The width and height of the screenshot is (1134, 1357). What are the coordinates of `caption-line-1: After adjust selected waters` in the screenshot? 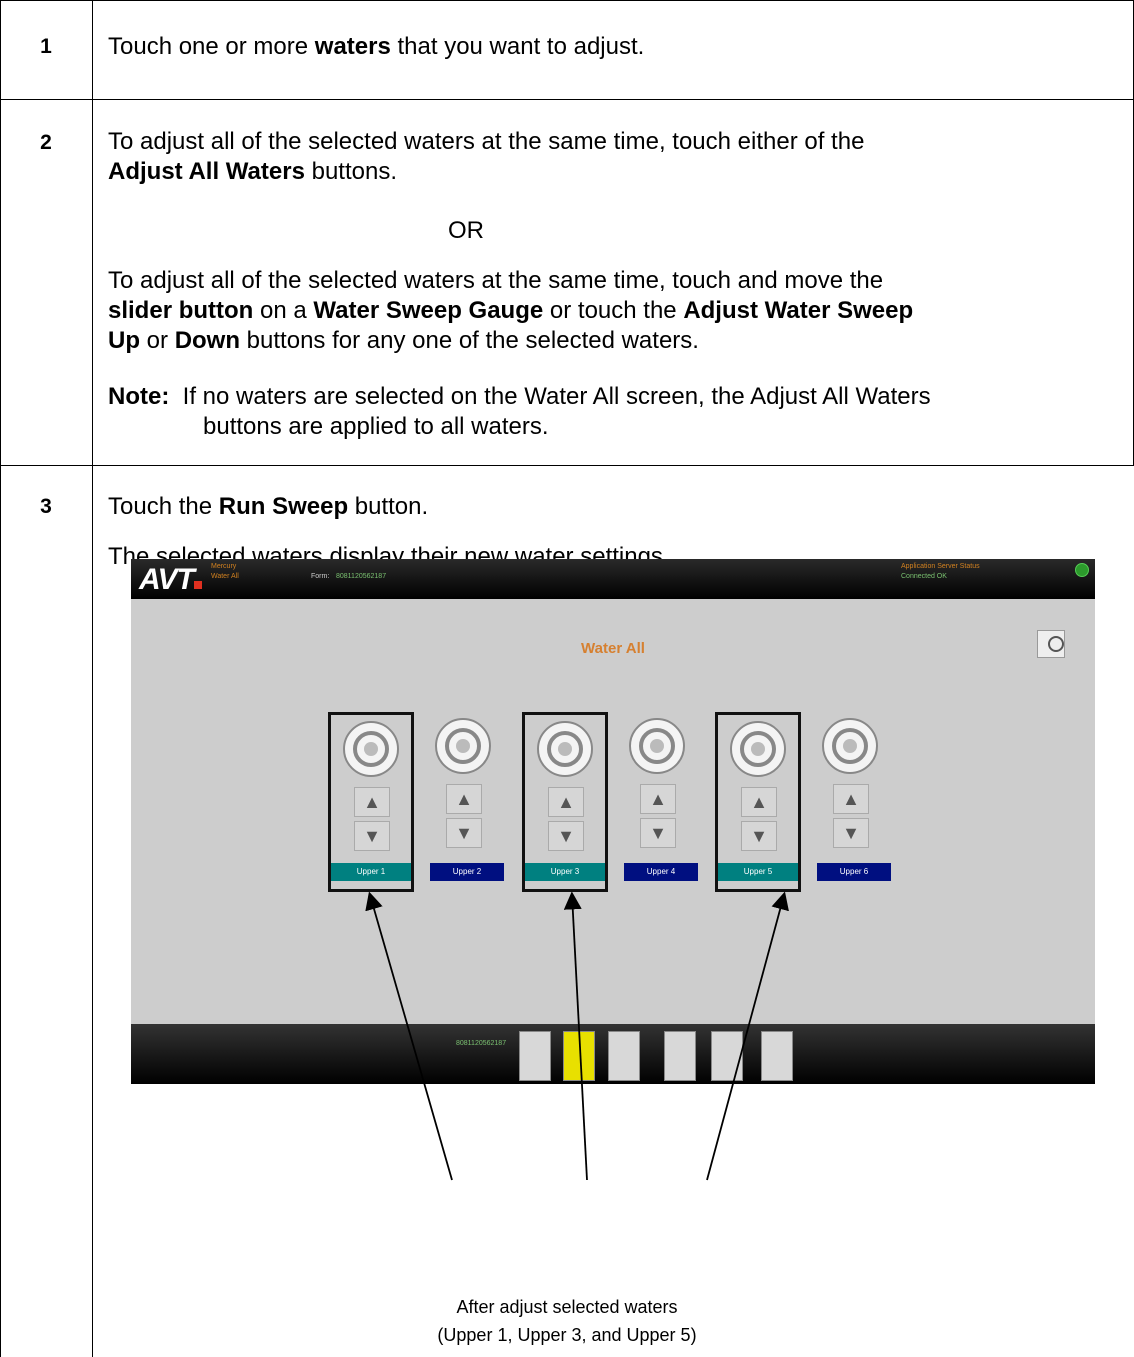 It's located at (567, 1307).